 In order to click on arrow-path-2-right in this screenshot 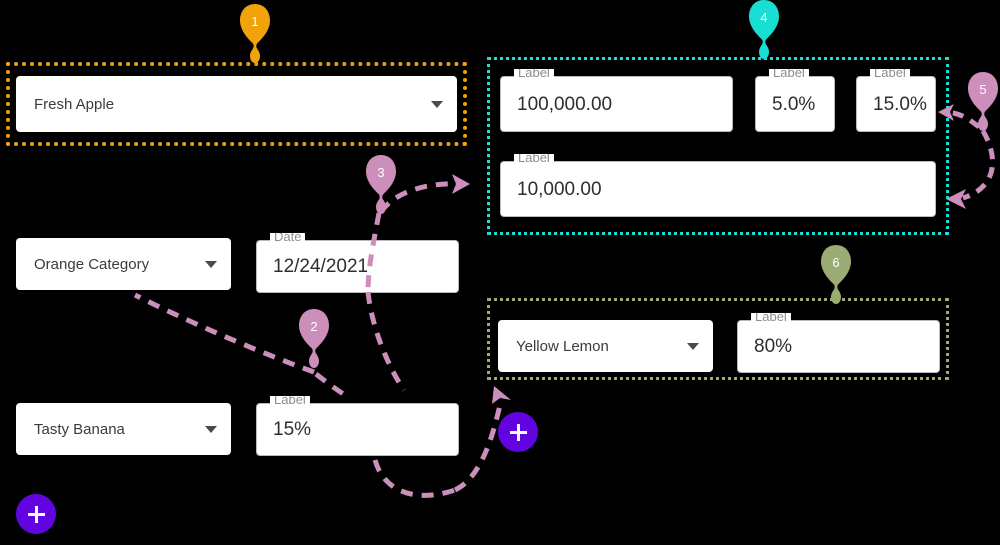, I will do `click(332, 386)`.